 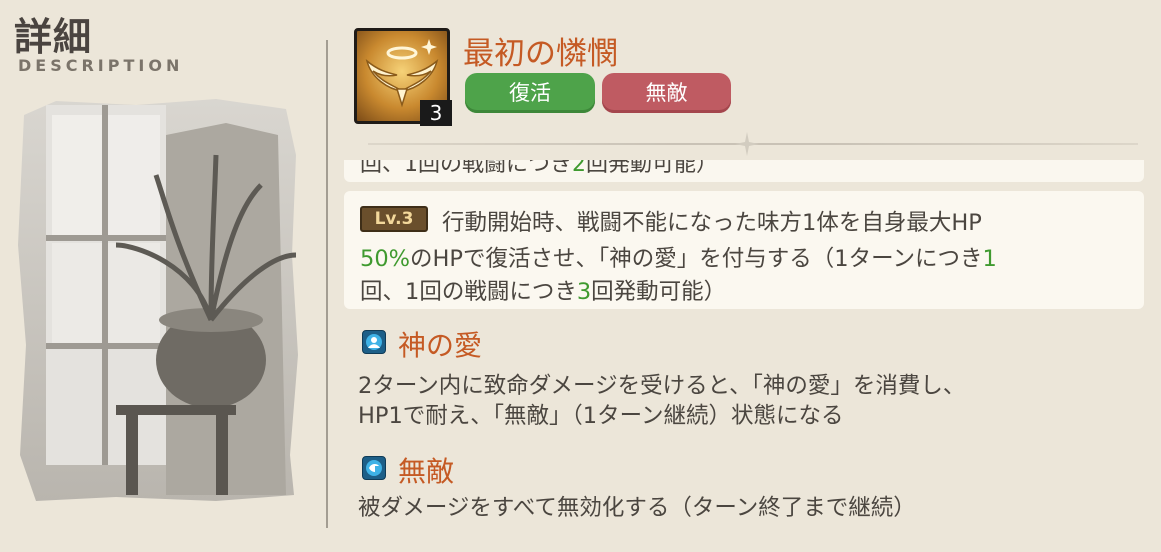 I want to click on scrolled-level-text: 回、1回の戦闘につき2回発動可能）, so click(x=539, y=168).